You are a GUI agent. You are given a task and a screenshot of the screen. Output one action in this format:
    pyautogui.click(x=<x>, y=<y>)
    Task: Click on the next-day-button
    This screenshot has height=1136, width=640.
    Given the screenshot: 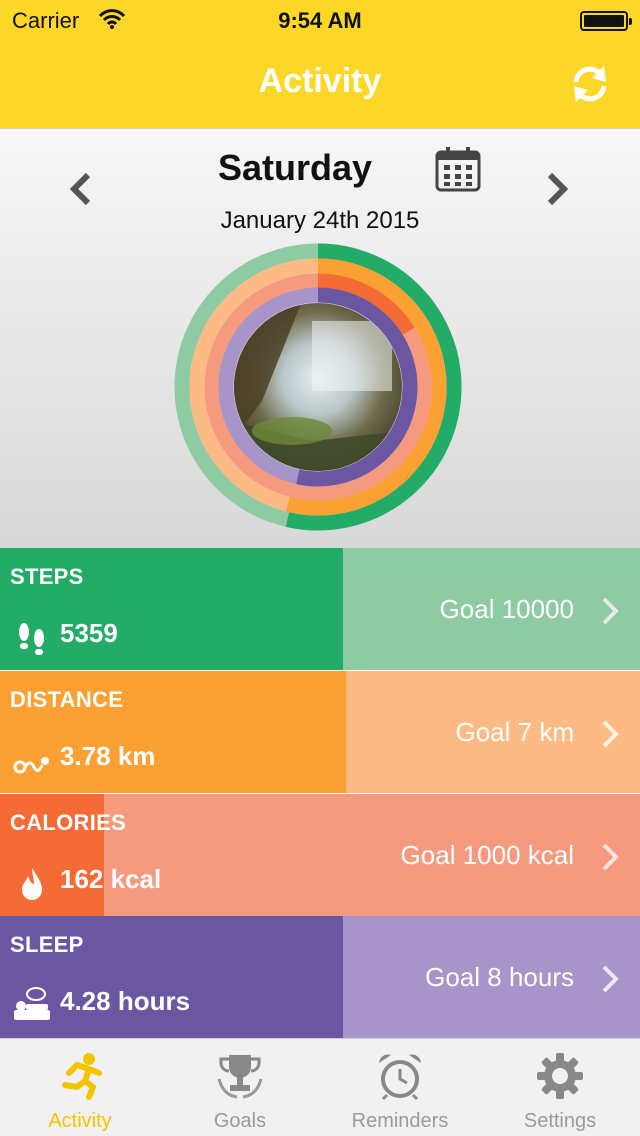 What is the action you would take?
    pyautogui.click(x=558, y=189)
    